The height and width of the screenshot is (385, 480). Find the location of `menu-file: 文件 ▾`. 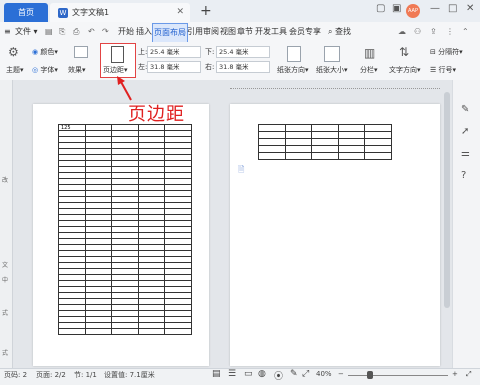

menu-file: 文件 ▾ is located at coordinates (26, 32).